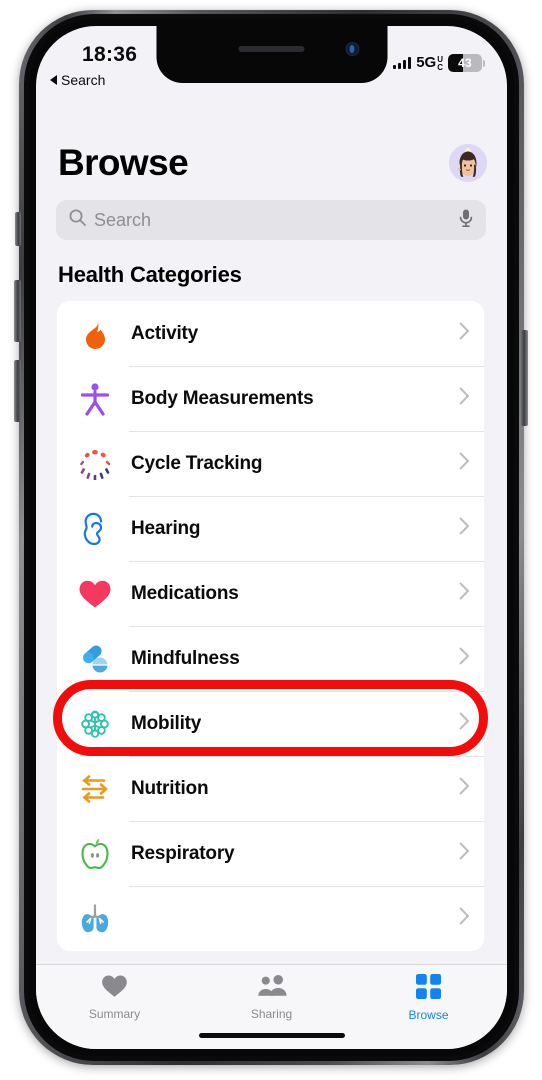 The width and height of the screenshot is (542, 1080). Describe the element at coordinates (428, 989) in the screenshot. I see `grid-squares-icon` at that location.